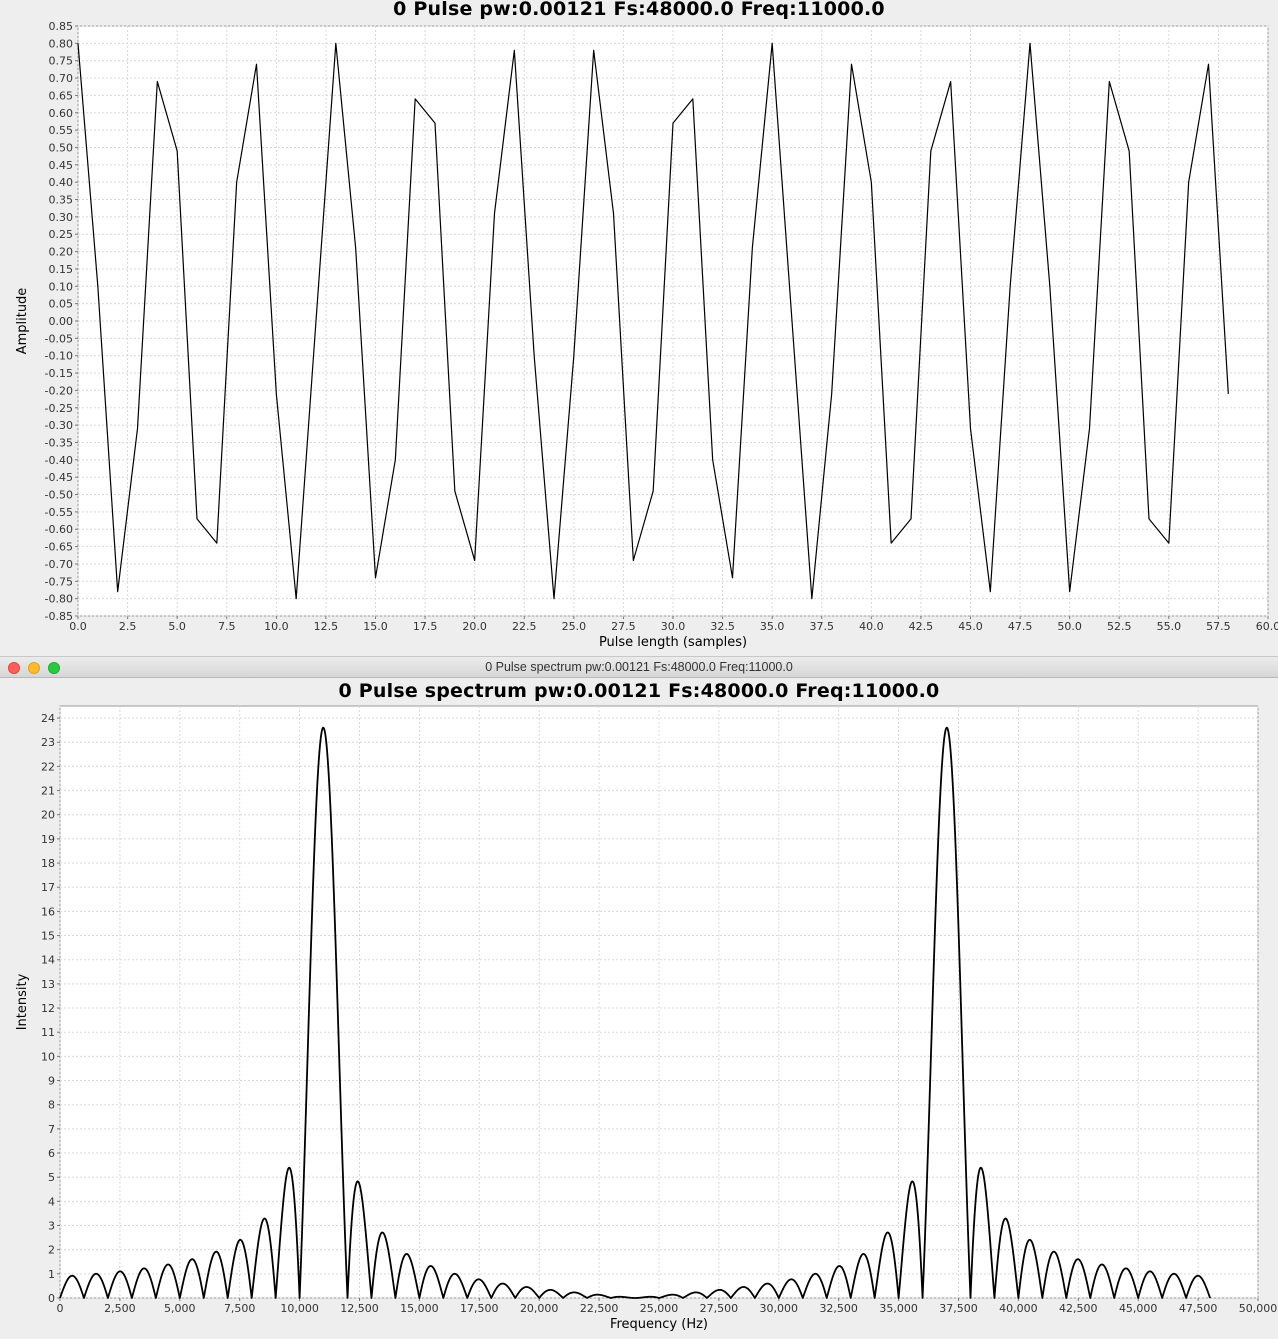  Describe the element at coordinates (276, 626) in the screenshot. I see `x-tick-label: 10.0` at that location.